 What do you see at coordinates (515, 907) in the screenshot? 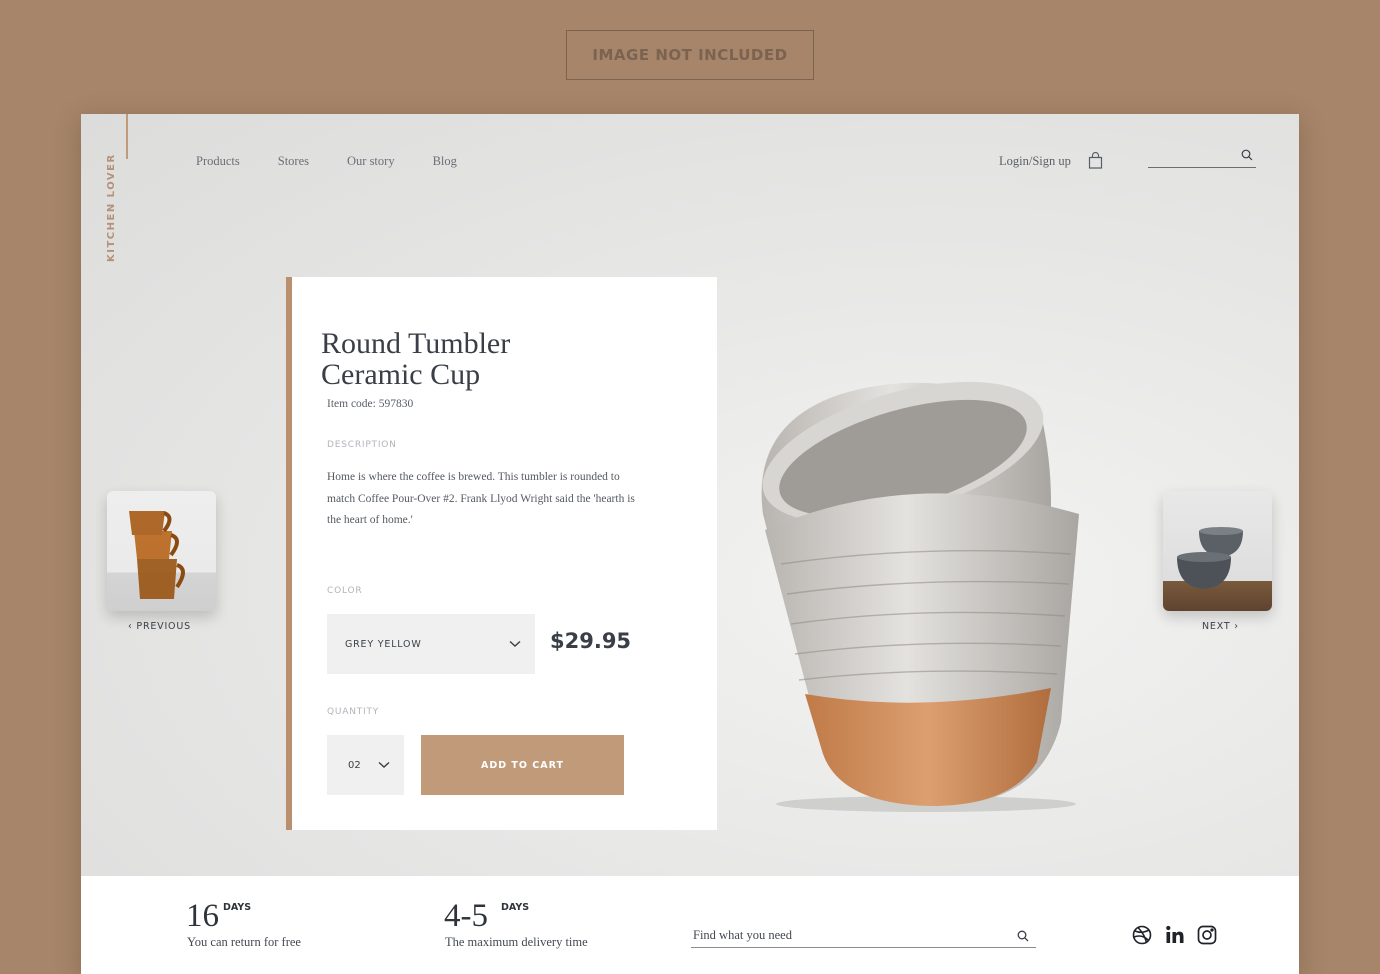
I see `delivery-days-unit: DAYS` at bounding box center [515, 907].